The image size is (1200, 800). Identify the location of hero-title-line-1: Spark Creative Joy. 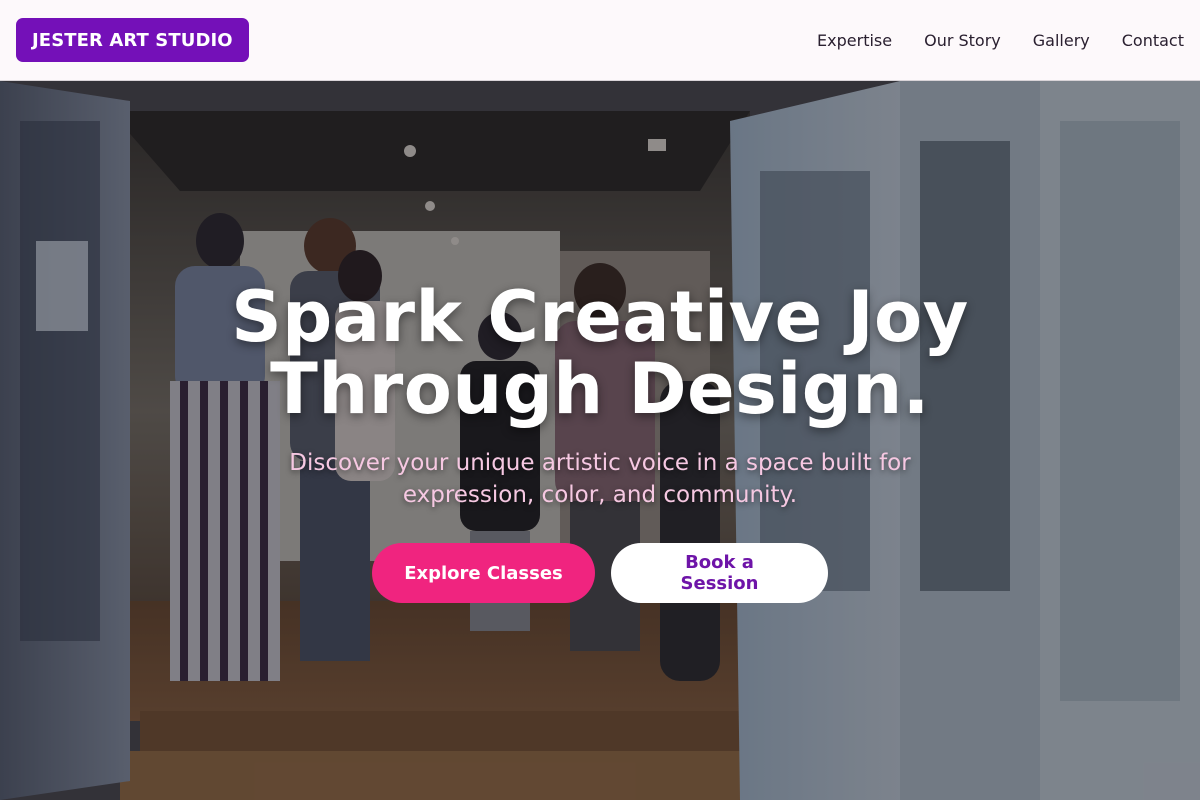
(600, 317).